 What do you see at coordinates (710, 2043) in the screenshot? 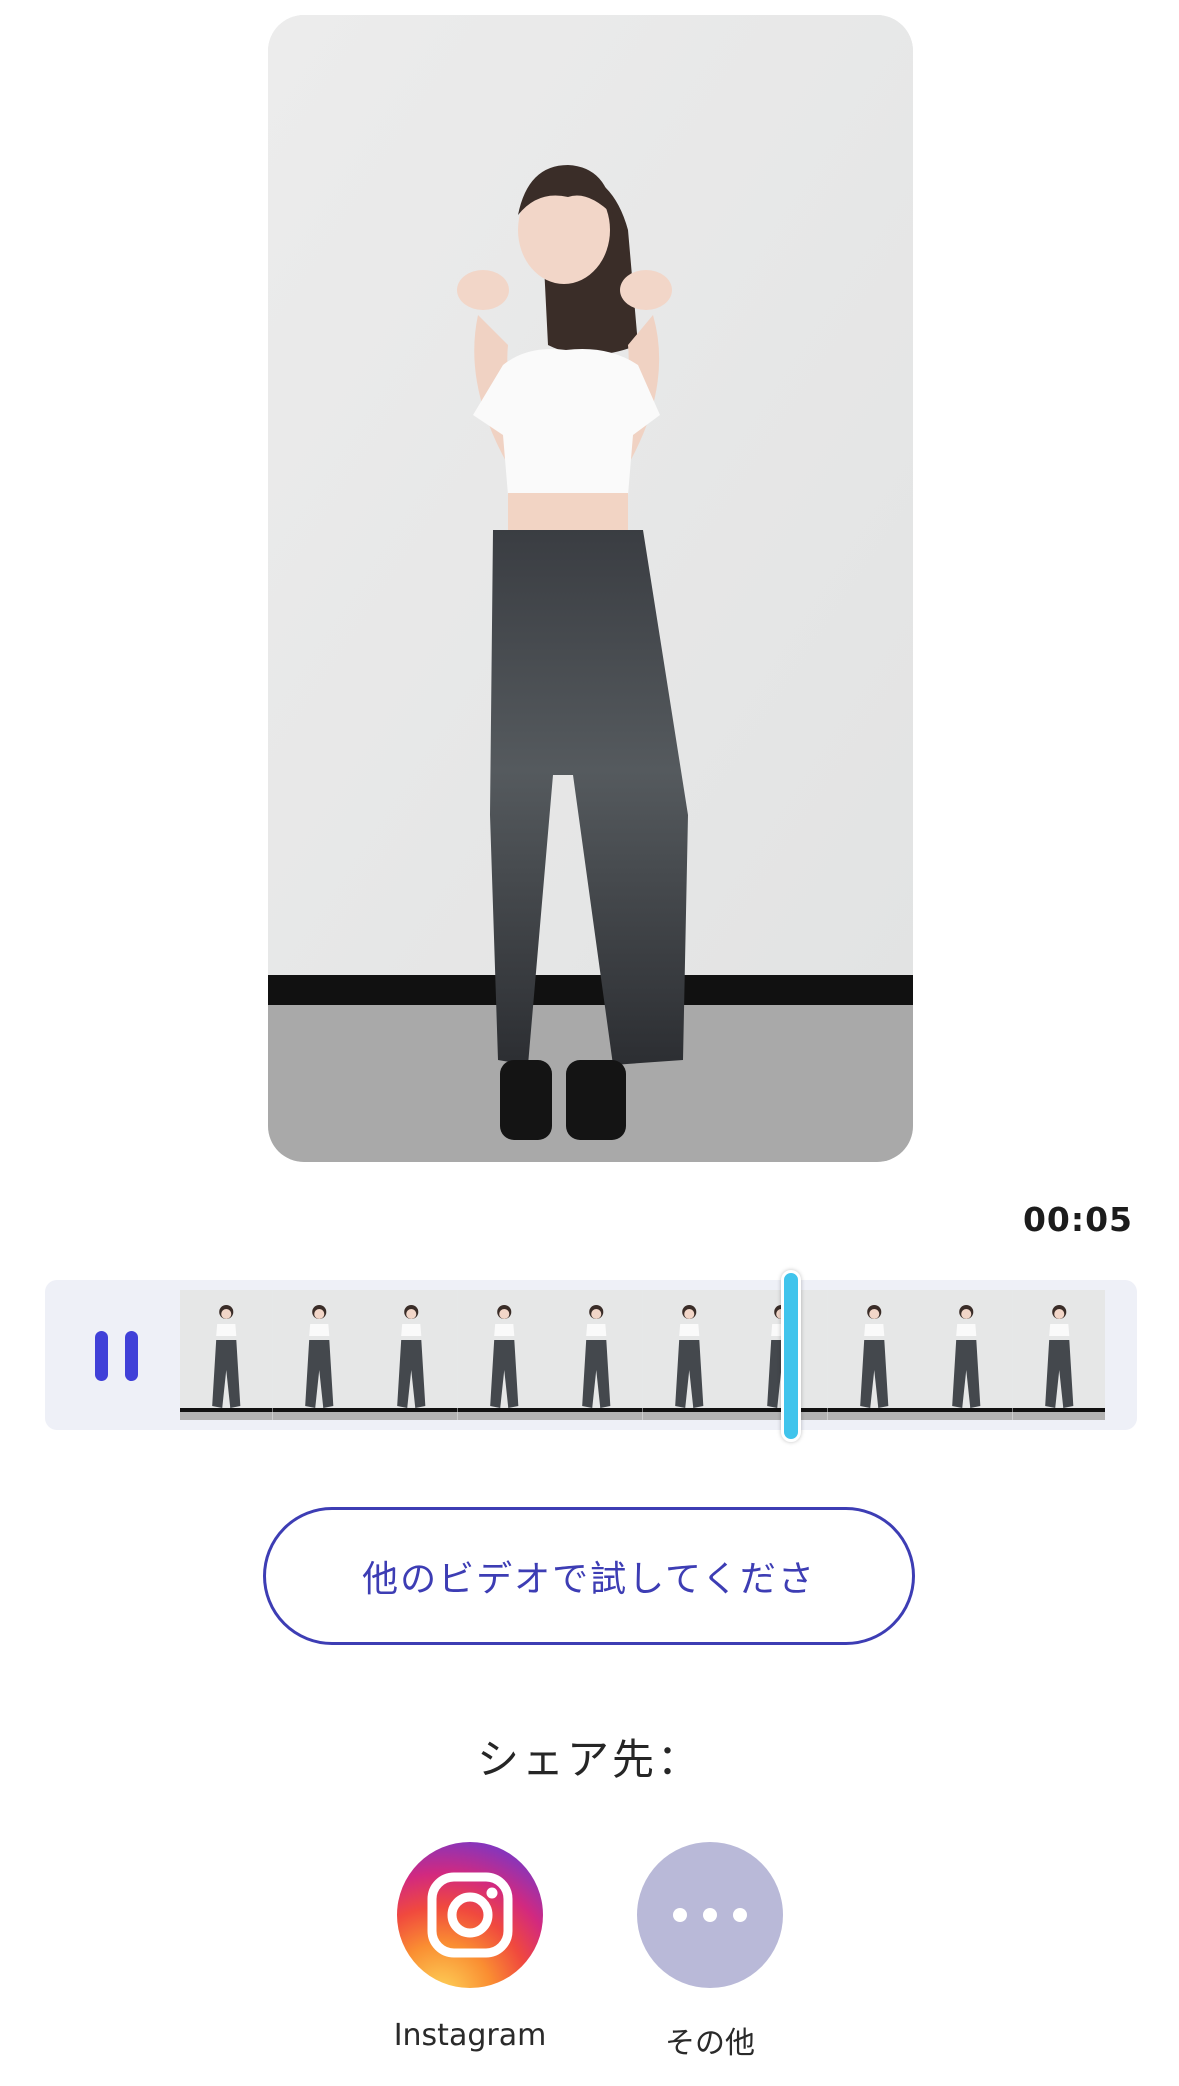
I see `share-target-label: その他` at bounding box center [710, 2043].